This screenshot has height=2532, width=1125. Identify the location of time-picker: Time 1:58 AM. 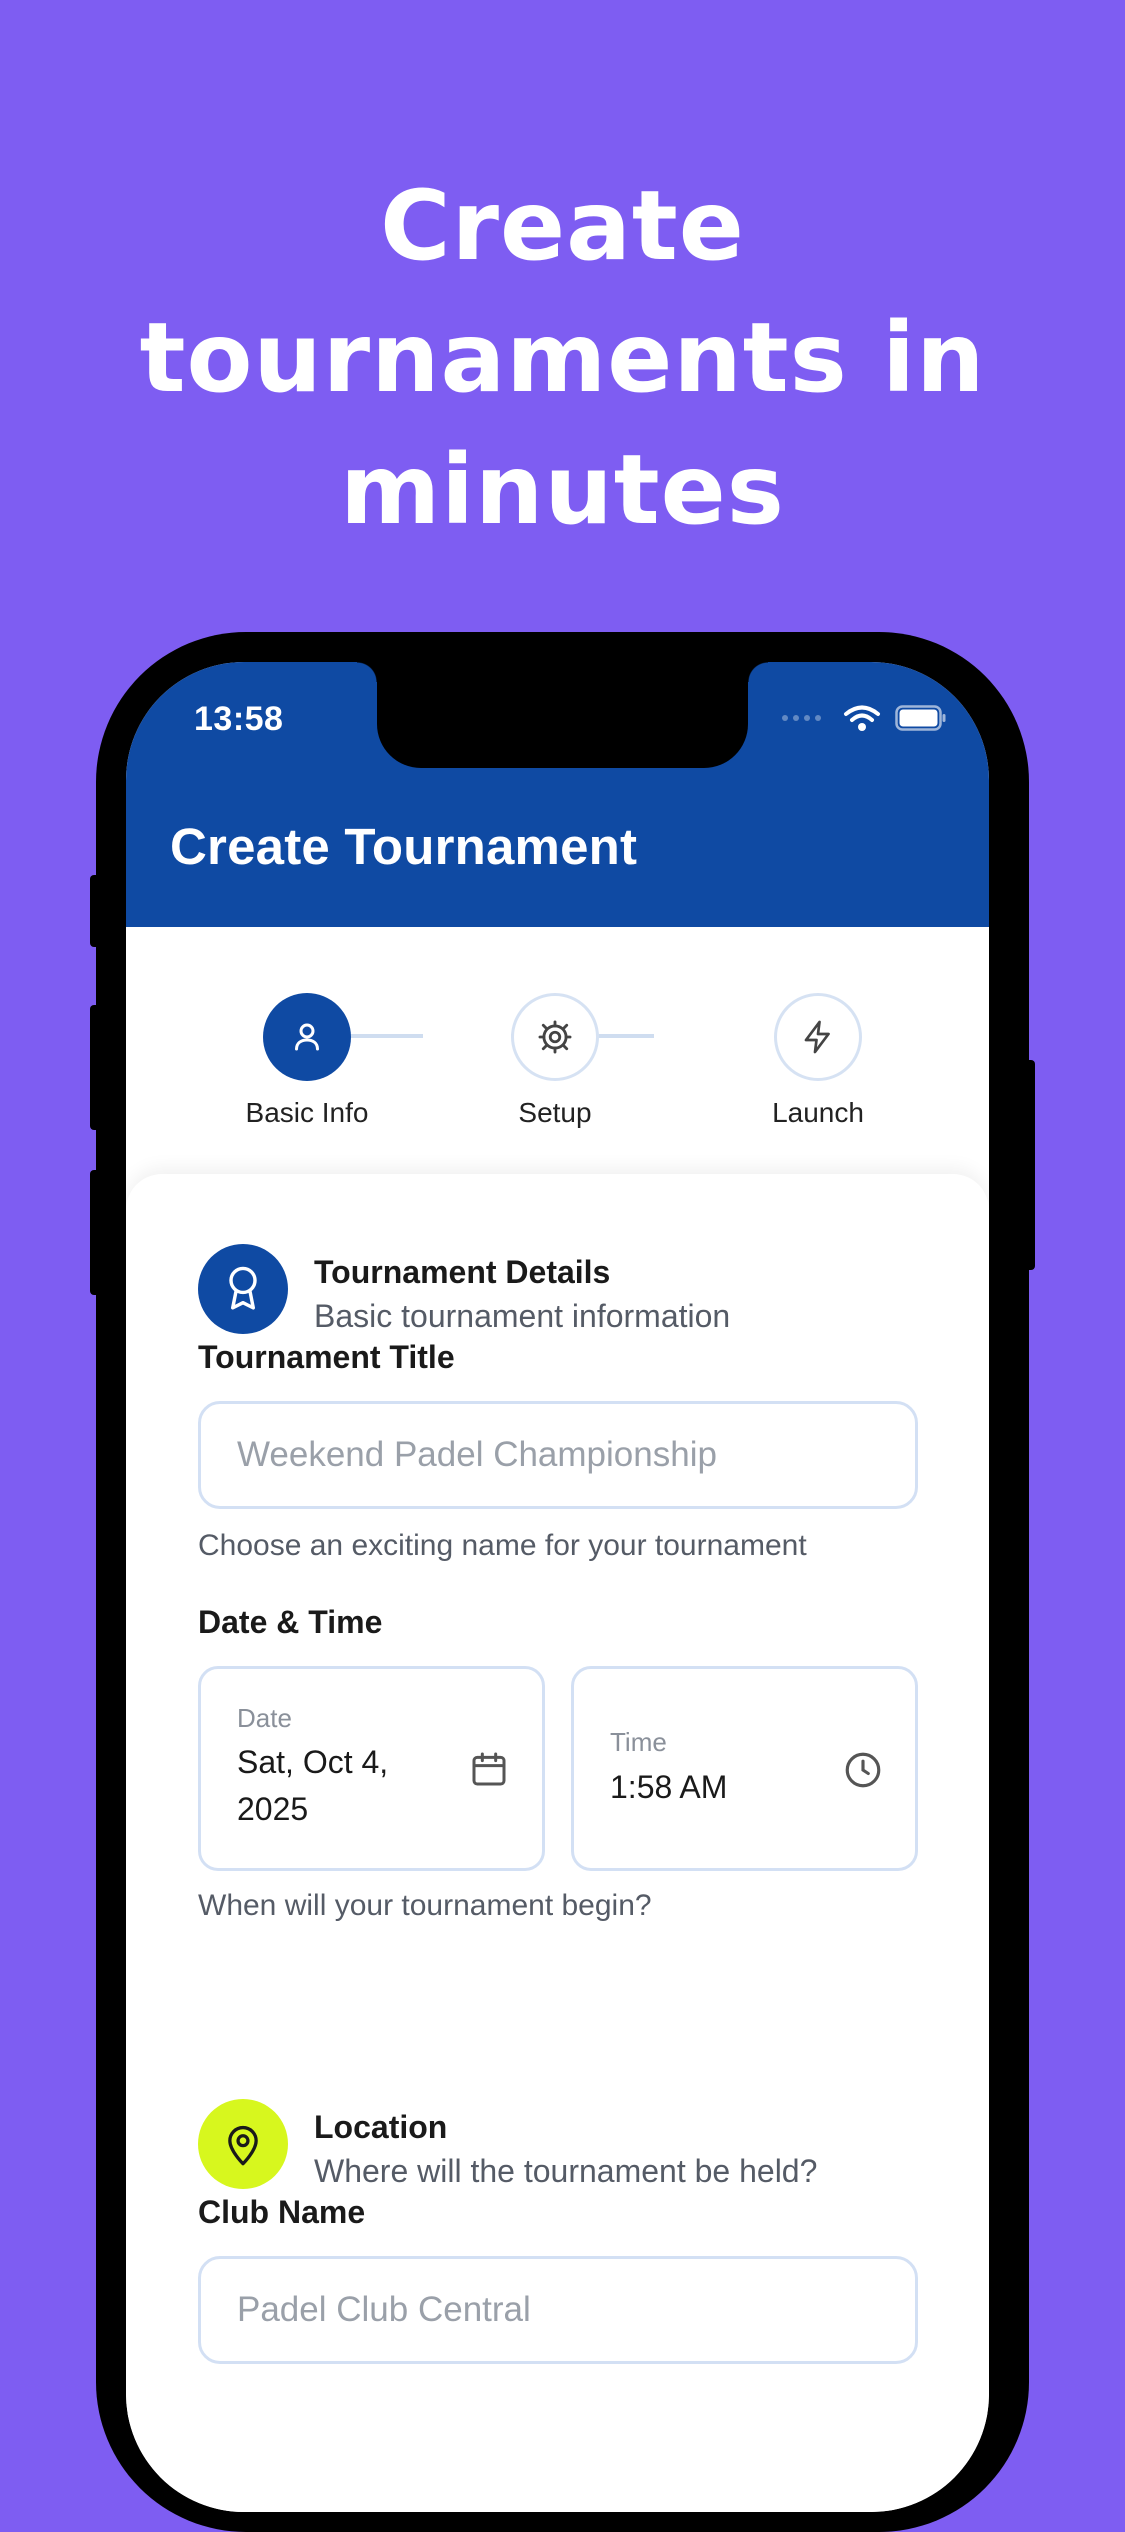
(744, 1768).